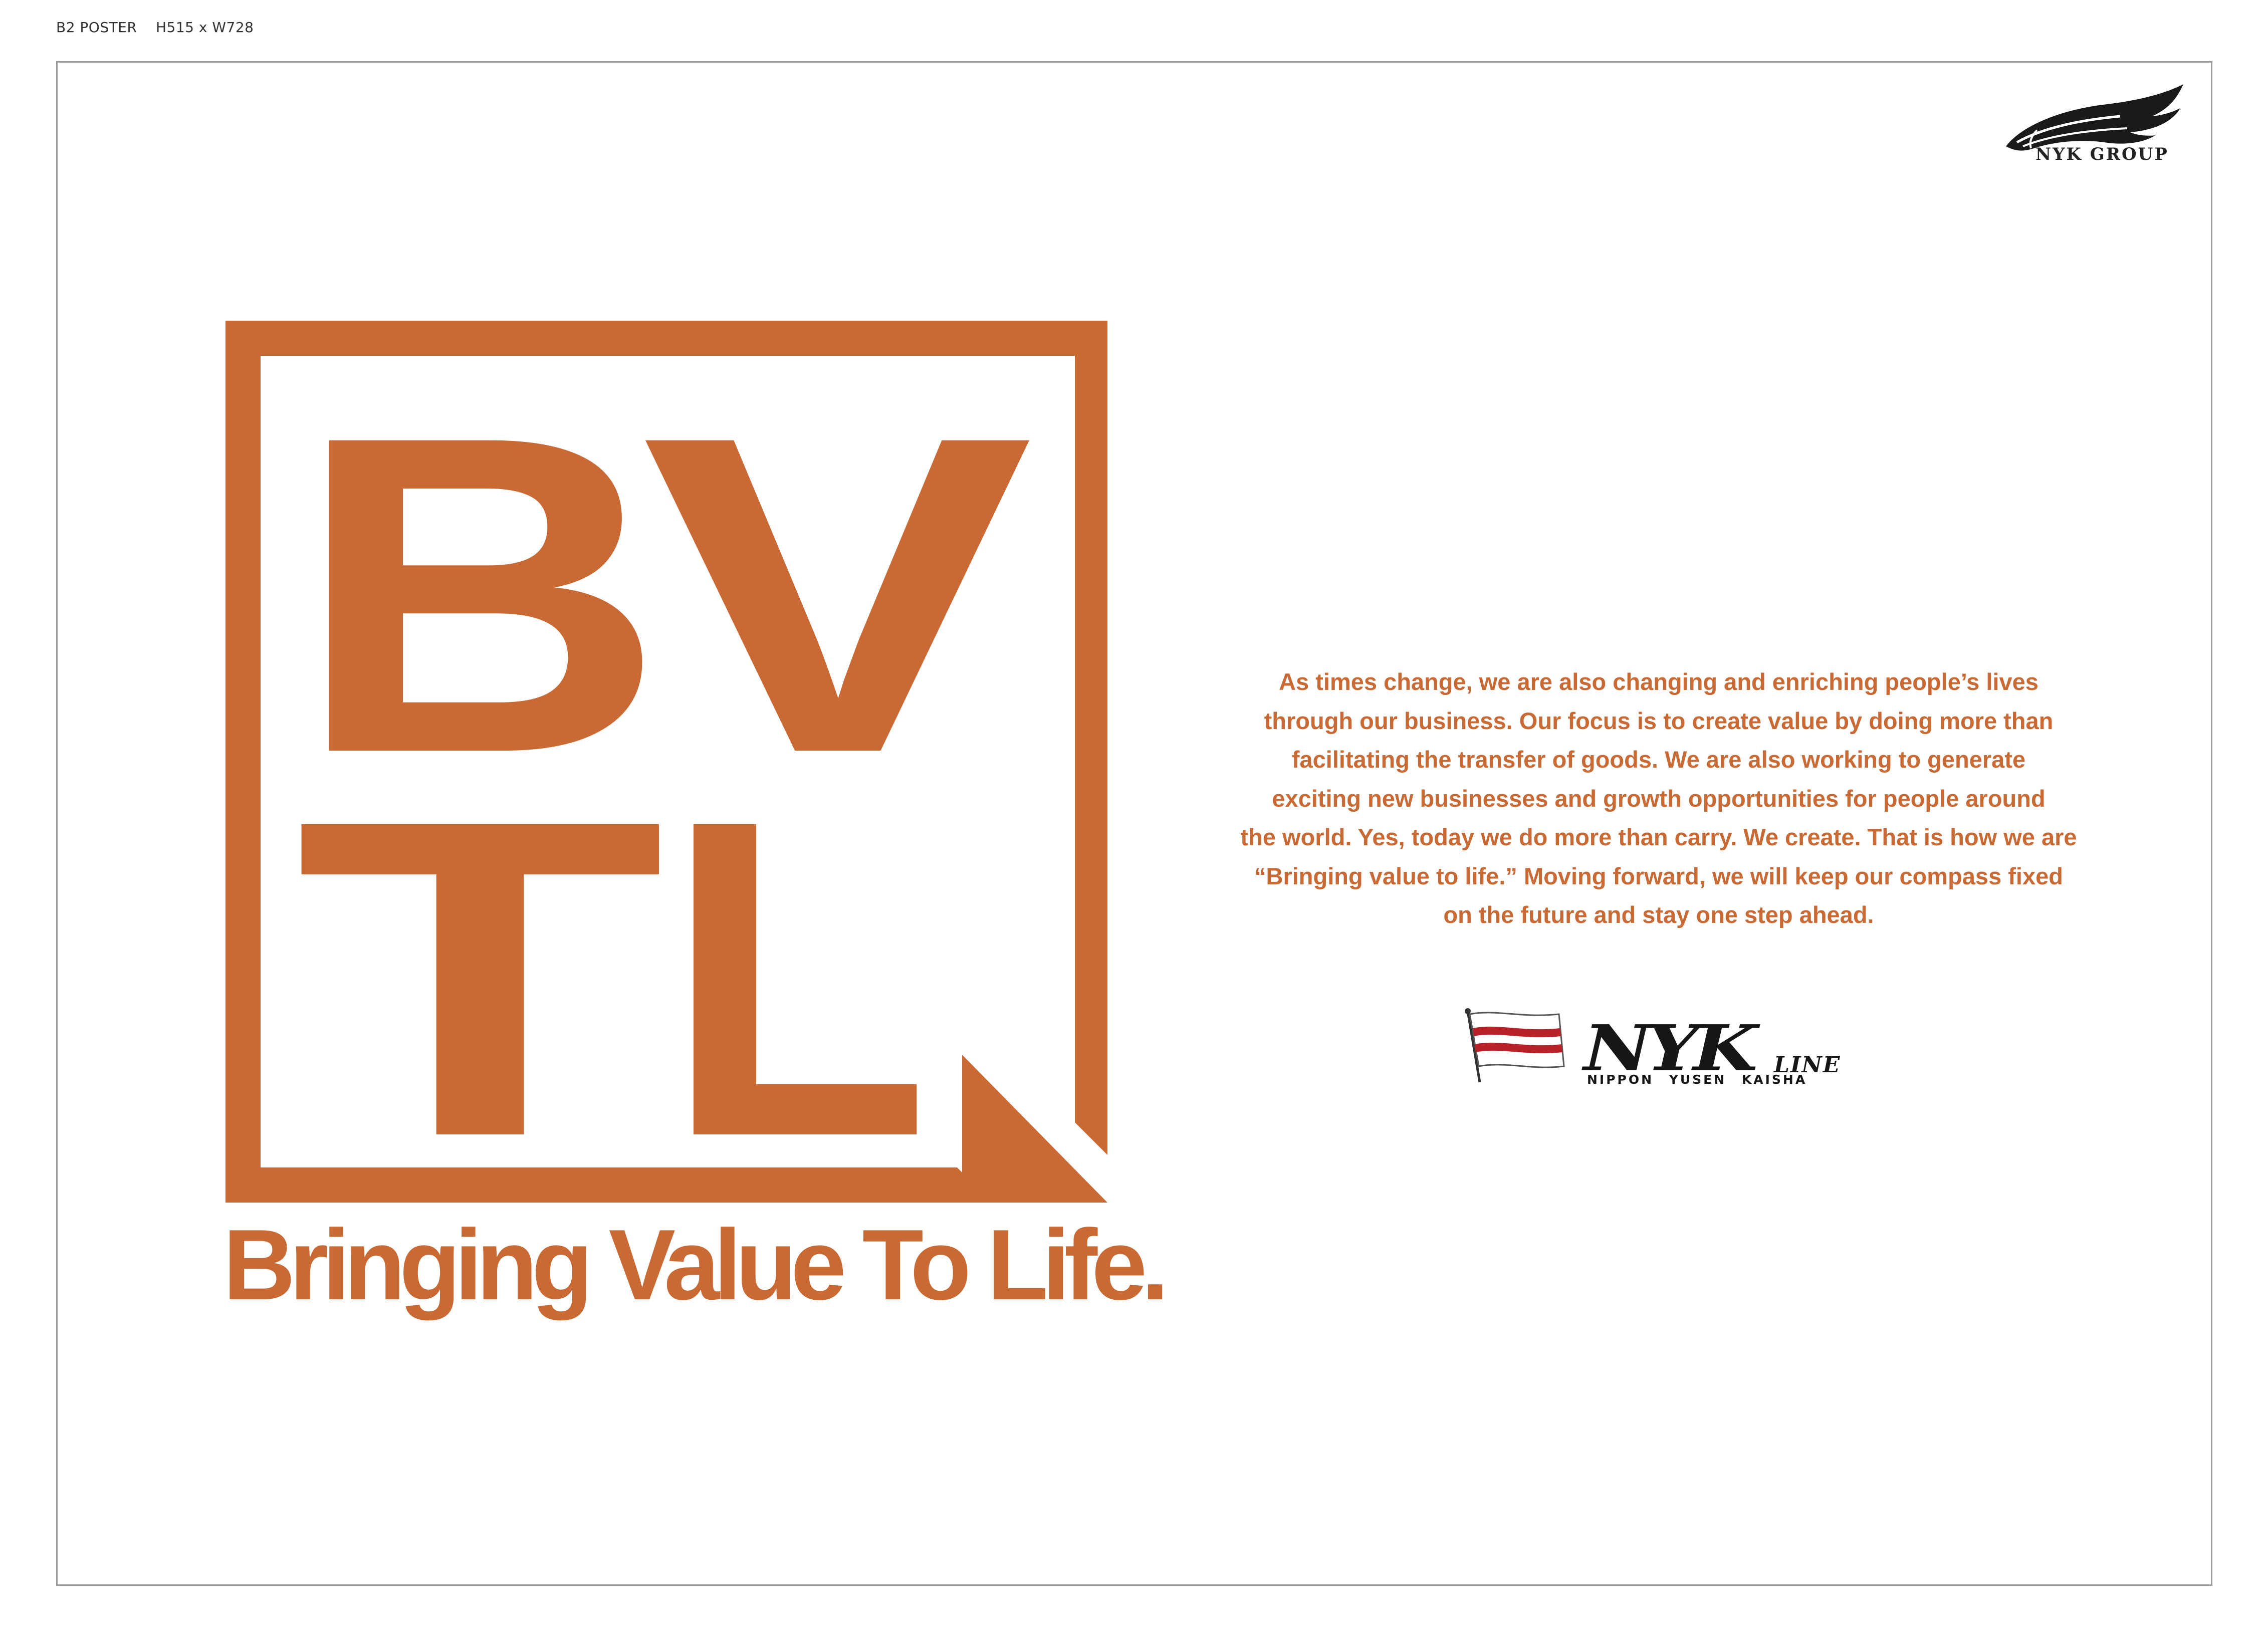 This screenshot has height=1646, width=2268. Describe the element at coordinates (797, 965) in the screenshot. I see `mark-letter-l: L` at that location.